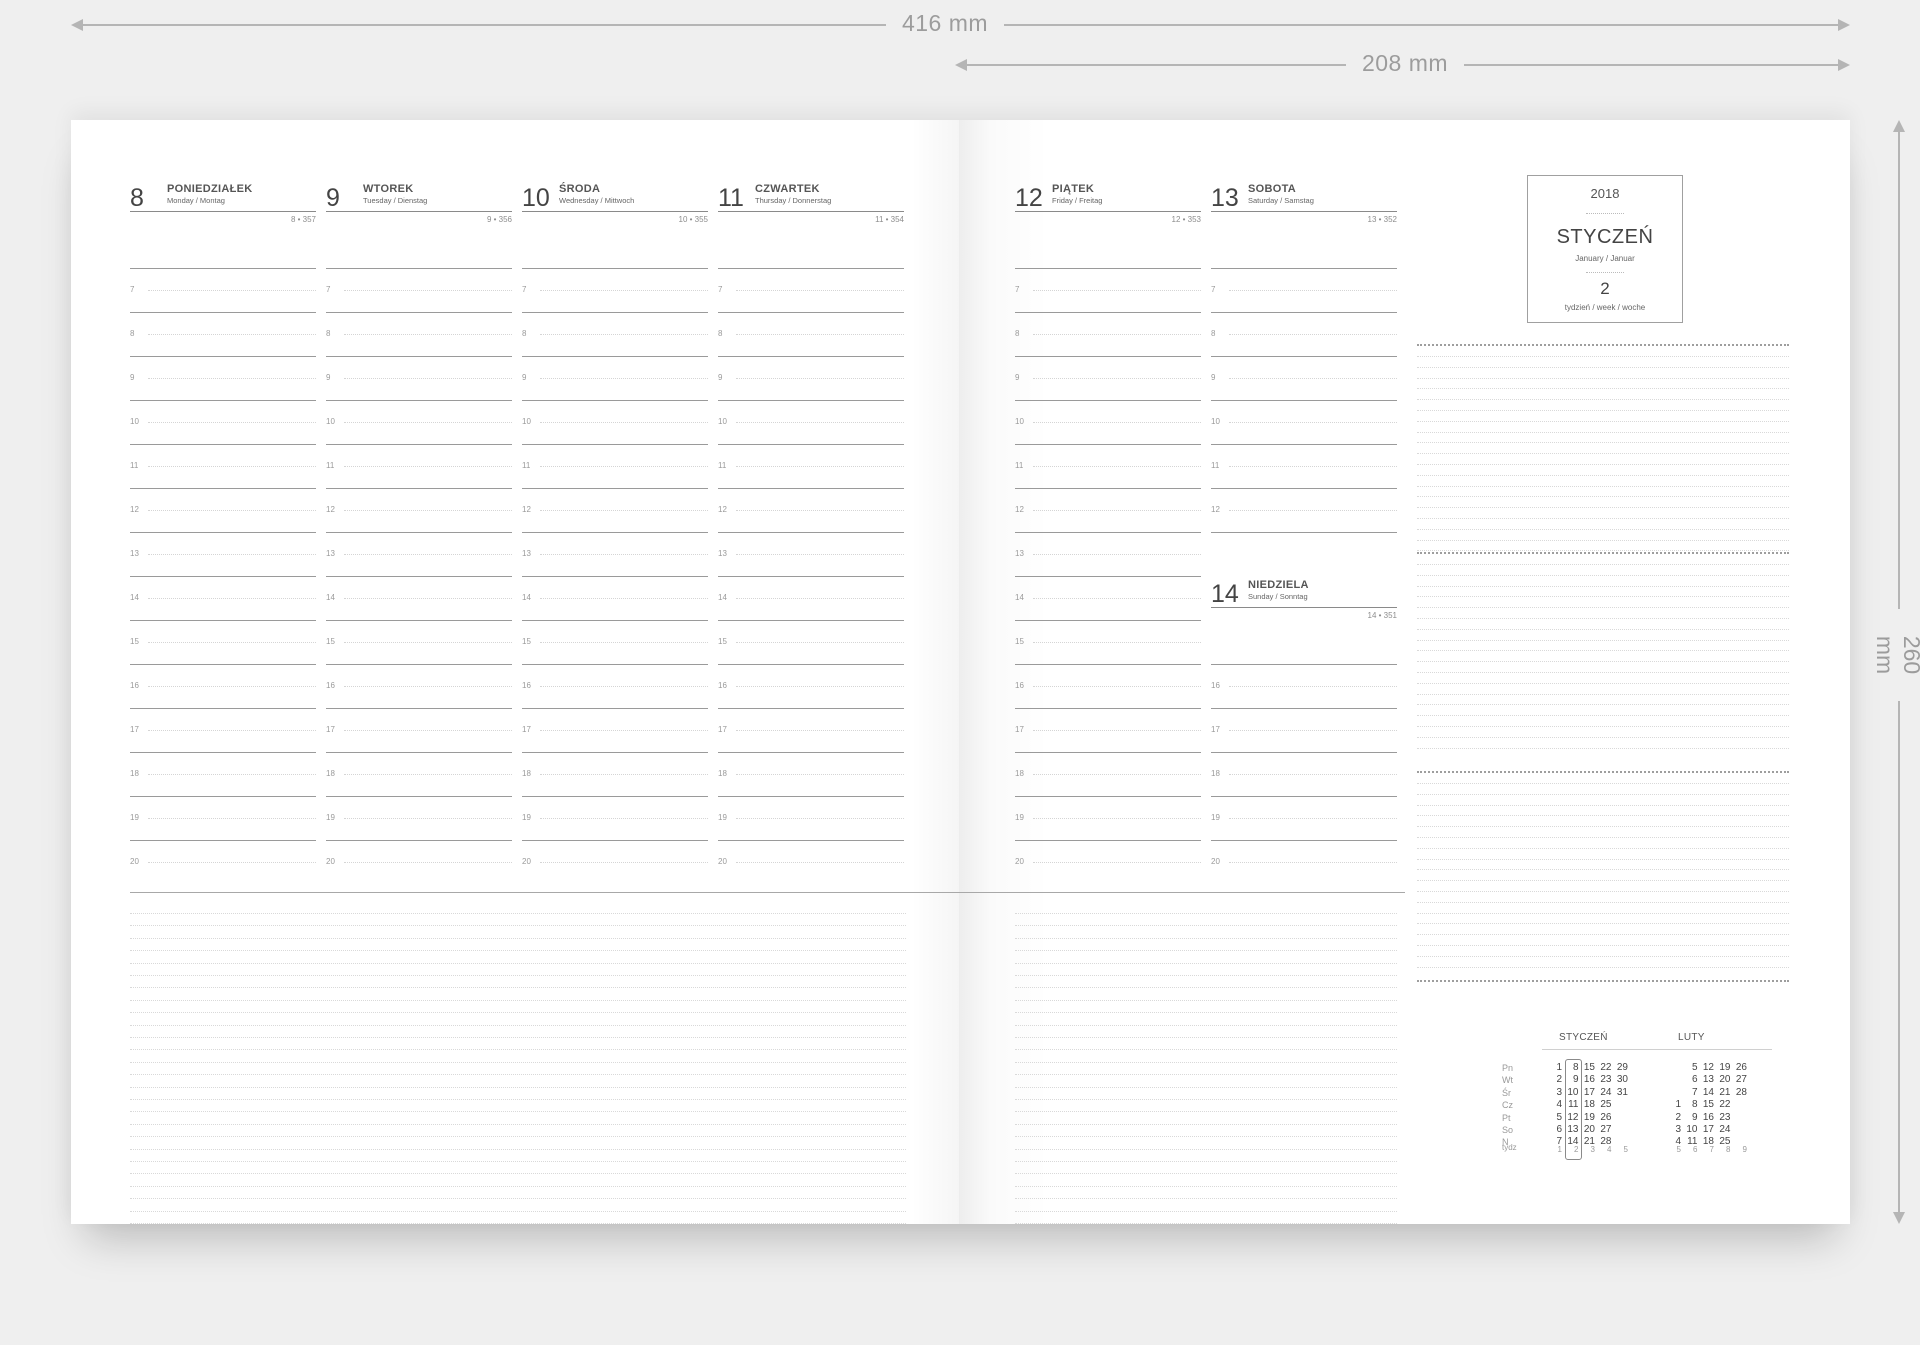  Describe the element at coordinates (330, 817) in the screenshot. I see `hour-label: 19` at that location.